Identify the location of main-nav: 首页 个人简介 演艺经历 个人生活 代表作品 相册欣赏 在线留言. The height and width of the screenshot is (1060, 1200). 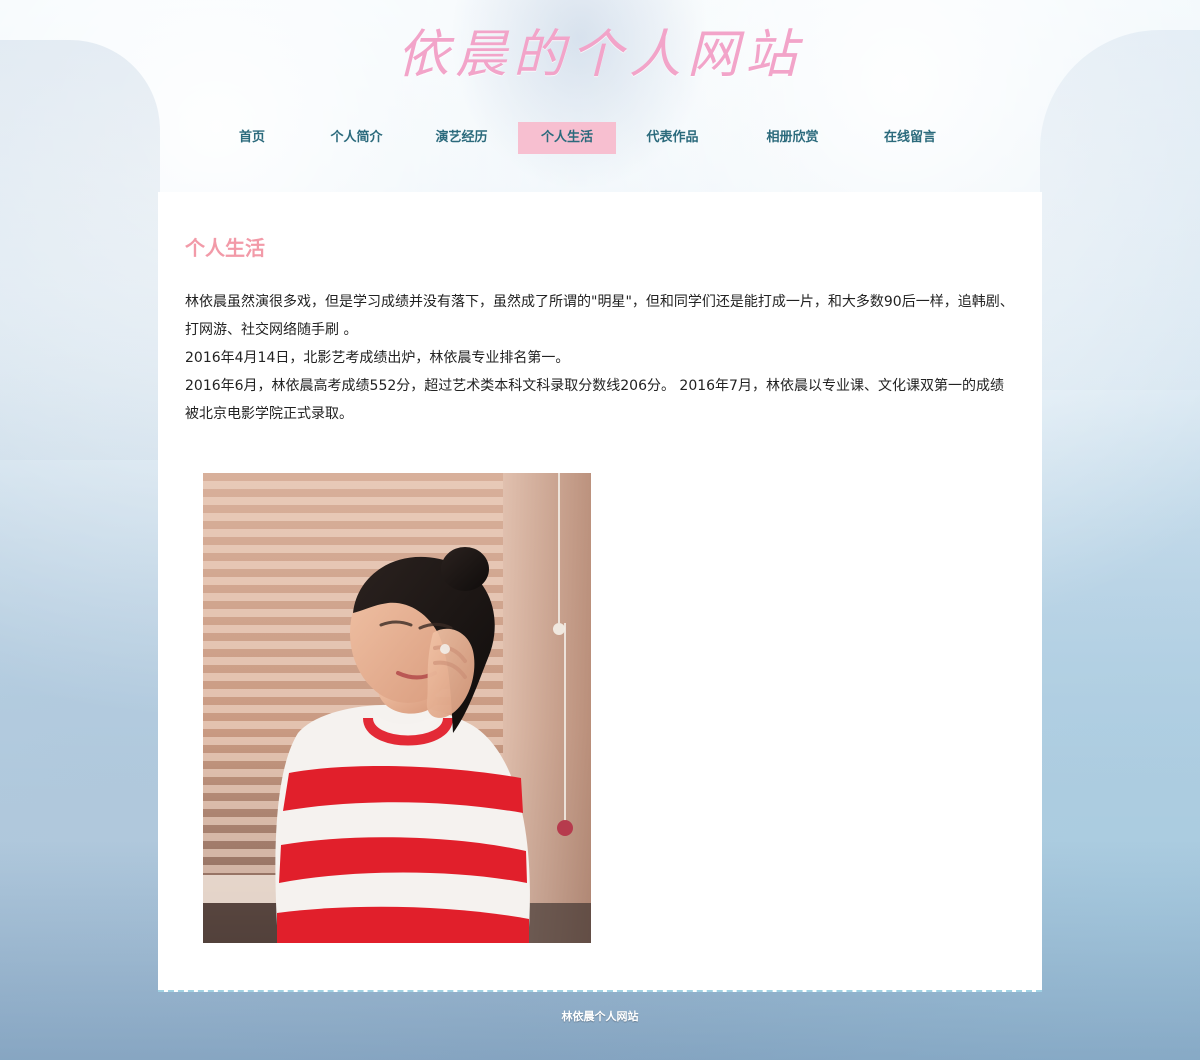
(600, 138).